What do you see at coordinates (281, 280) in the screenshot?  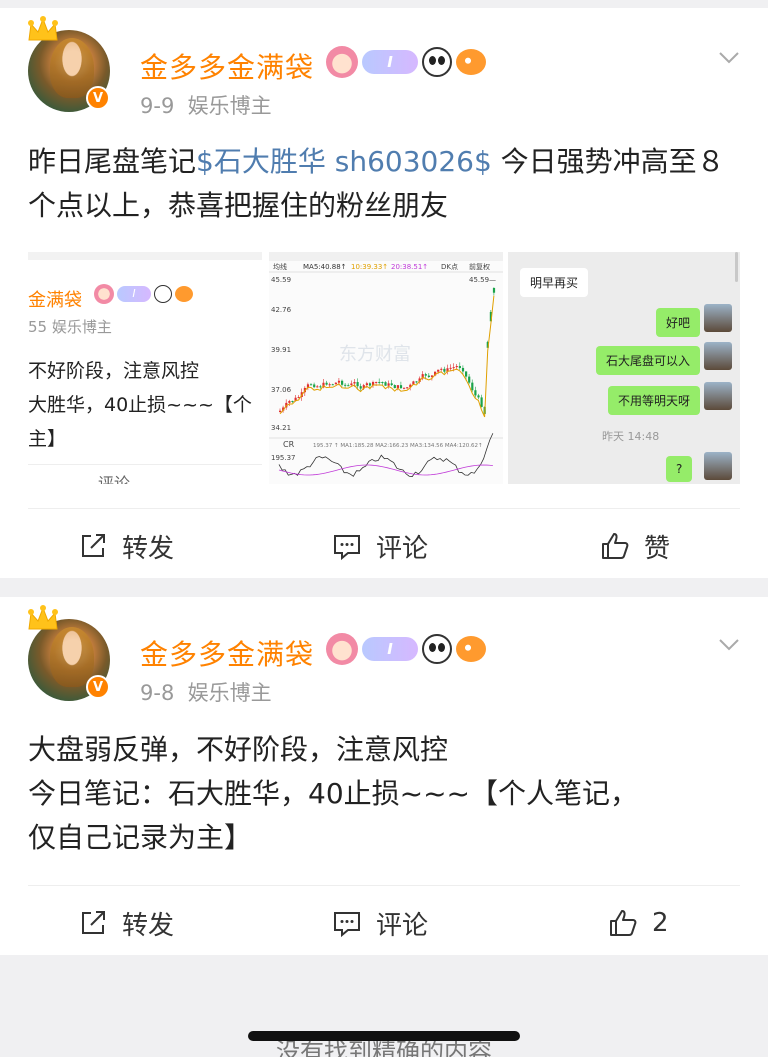 I see `y-tick: 45.59` at bounding box center [281, 280].